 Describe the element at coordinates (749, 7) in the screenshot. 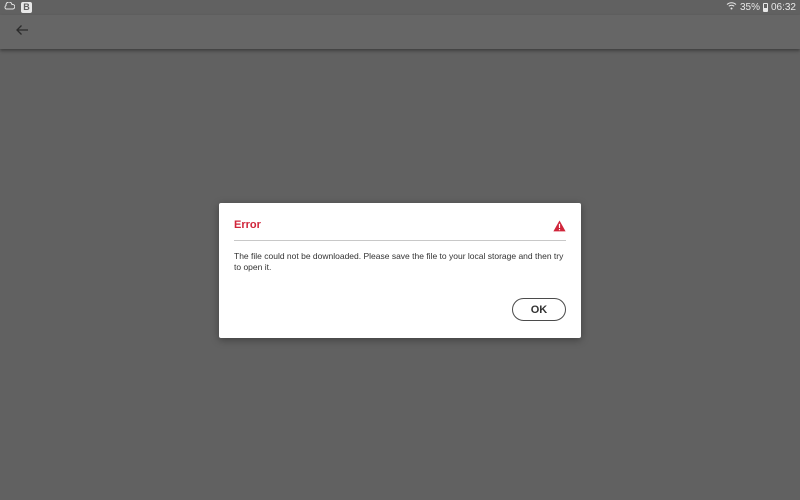

I see `battery-percent: 35%` at that location.